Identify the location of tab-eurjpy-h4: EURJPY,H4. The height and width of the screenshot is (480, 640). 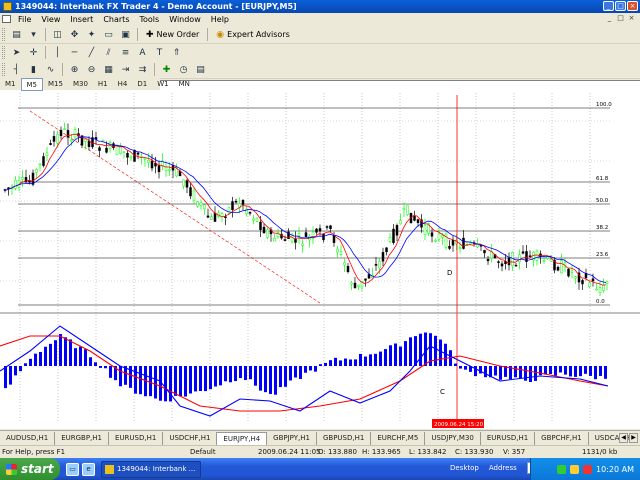
(242, 438).